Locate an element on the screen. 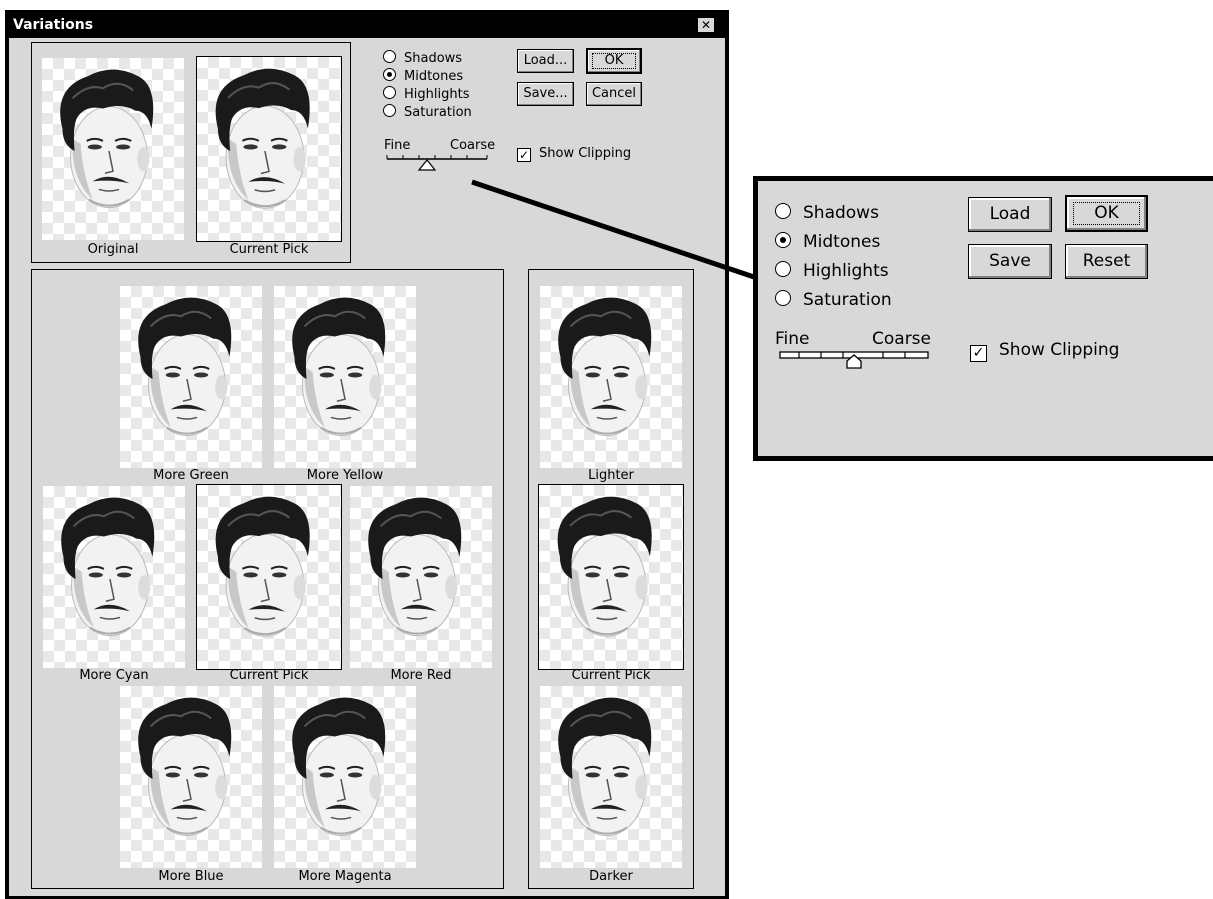  callout-fine-label: Fine is located at coordinates (792, 339).